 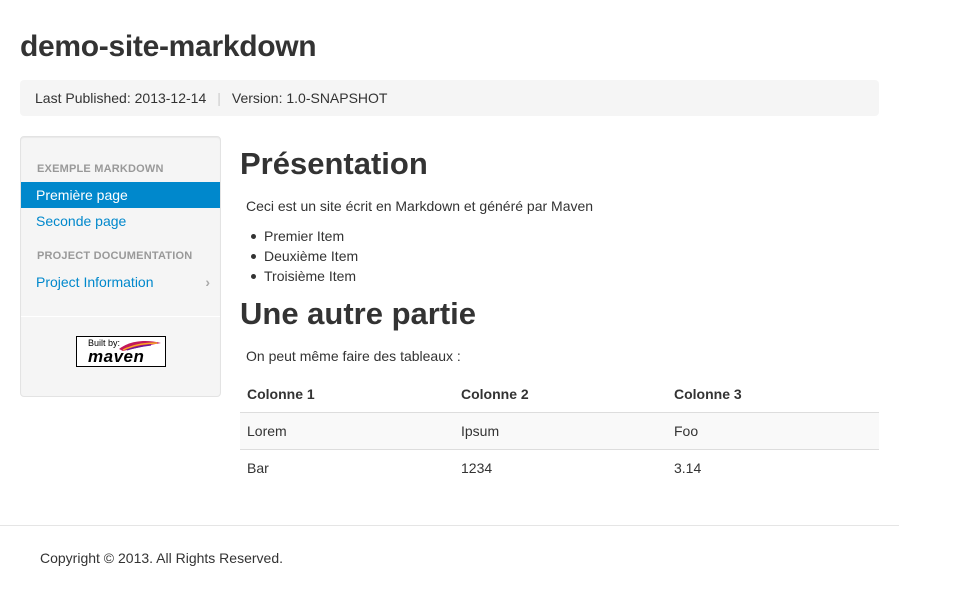 What do you see at coordinates (120, 316) in the screenshot?
I see `sidebar-divider` at bounding box center [120, 316].